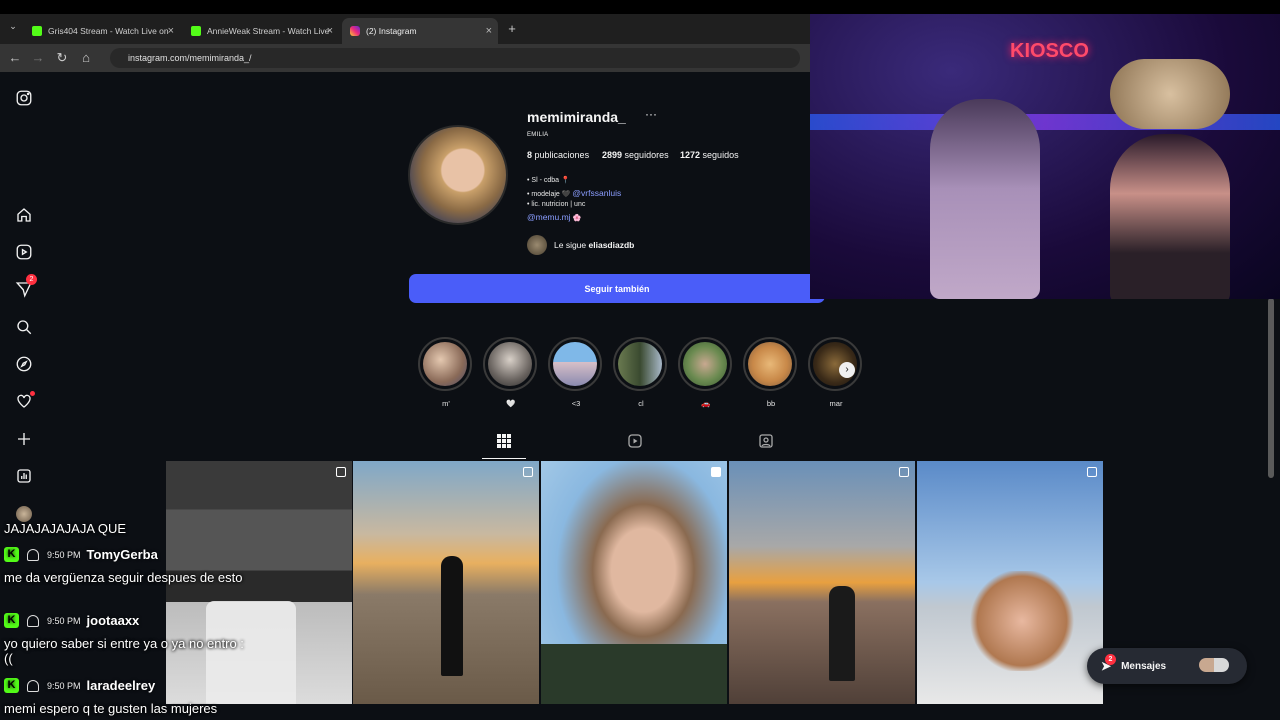 This screenshot has width=1280, height=720. What do you see at coordinates (24, 364) in the screenshot?
I see `explore-compass-icon` at bounding box center [24, 364].